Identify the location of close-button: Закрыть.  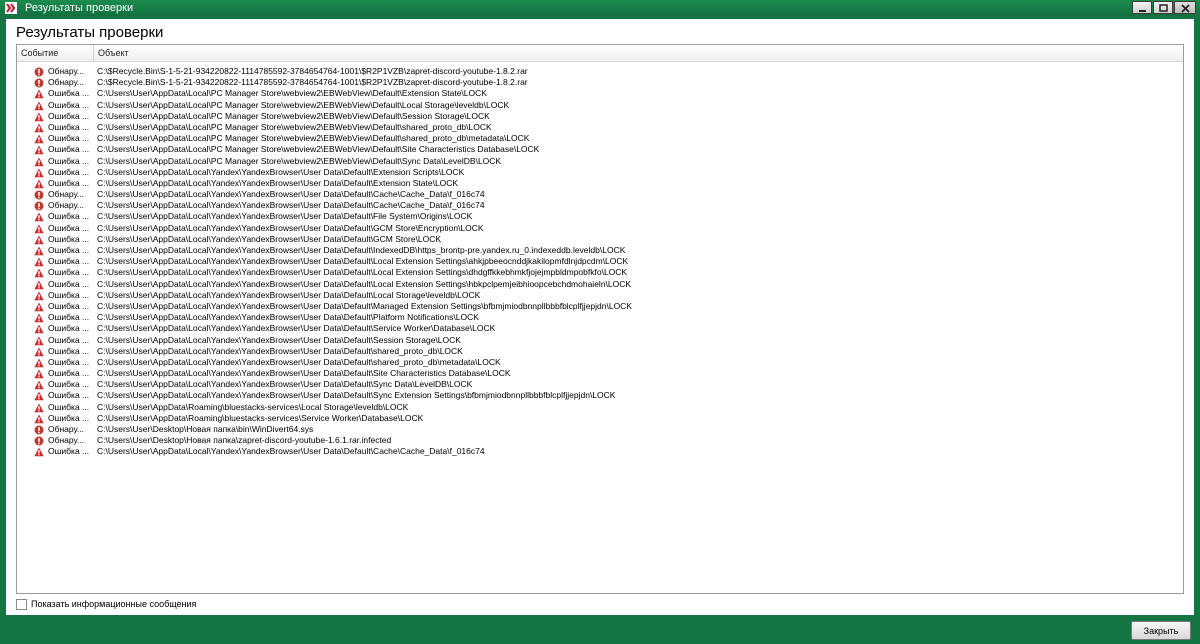
(1161, 630).